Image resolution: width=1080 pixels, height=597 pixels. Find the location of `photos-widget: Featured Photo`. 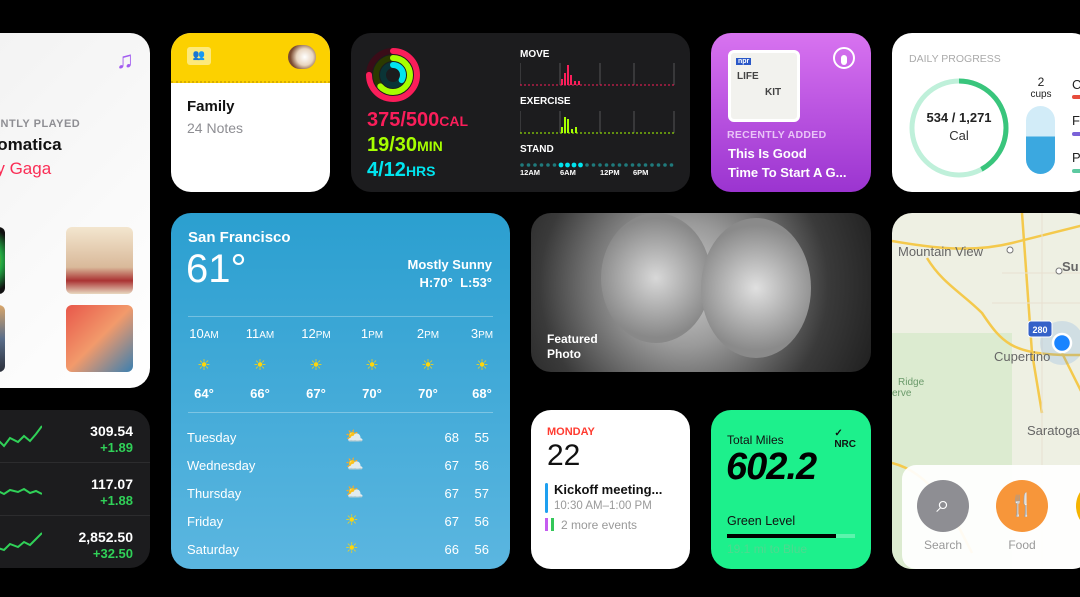

photos-widget: Featured Photo is located at coordinates (701, 292).